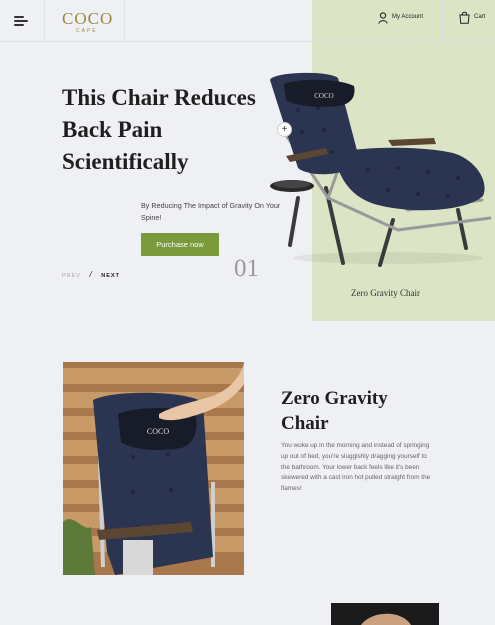 The height and width of the screenshot is (625, 495). Describe the element at coordinates (71, 276) in the screenshot. I see `prev-button: PREV` at that location.